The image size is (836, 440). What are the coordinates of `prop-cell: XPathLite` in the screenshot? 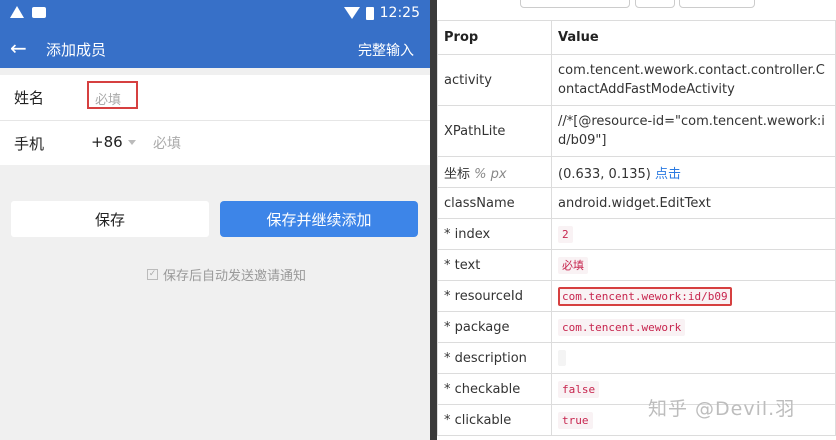 It's located at (494, 131).